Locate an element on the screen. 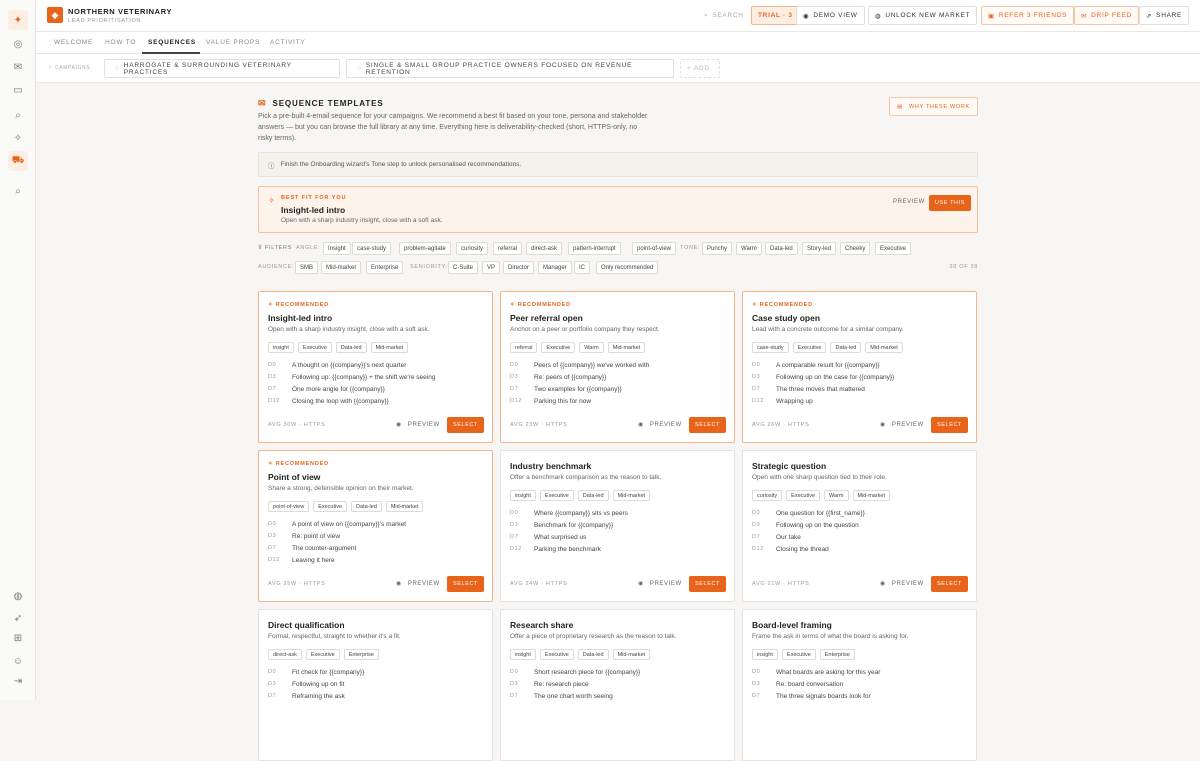 Image resolution: width=1200 pixels, height=761 pixels. filter-chip-case-study: case-study is located at coordinates (372, 248).